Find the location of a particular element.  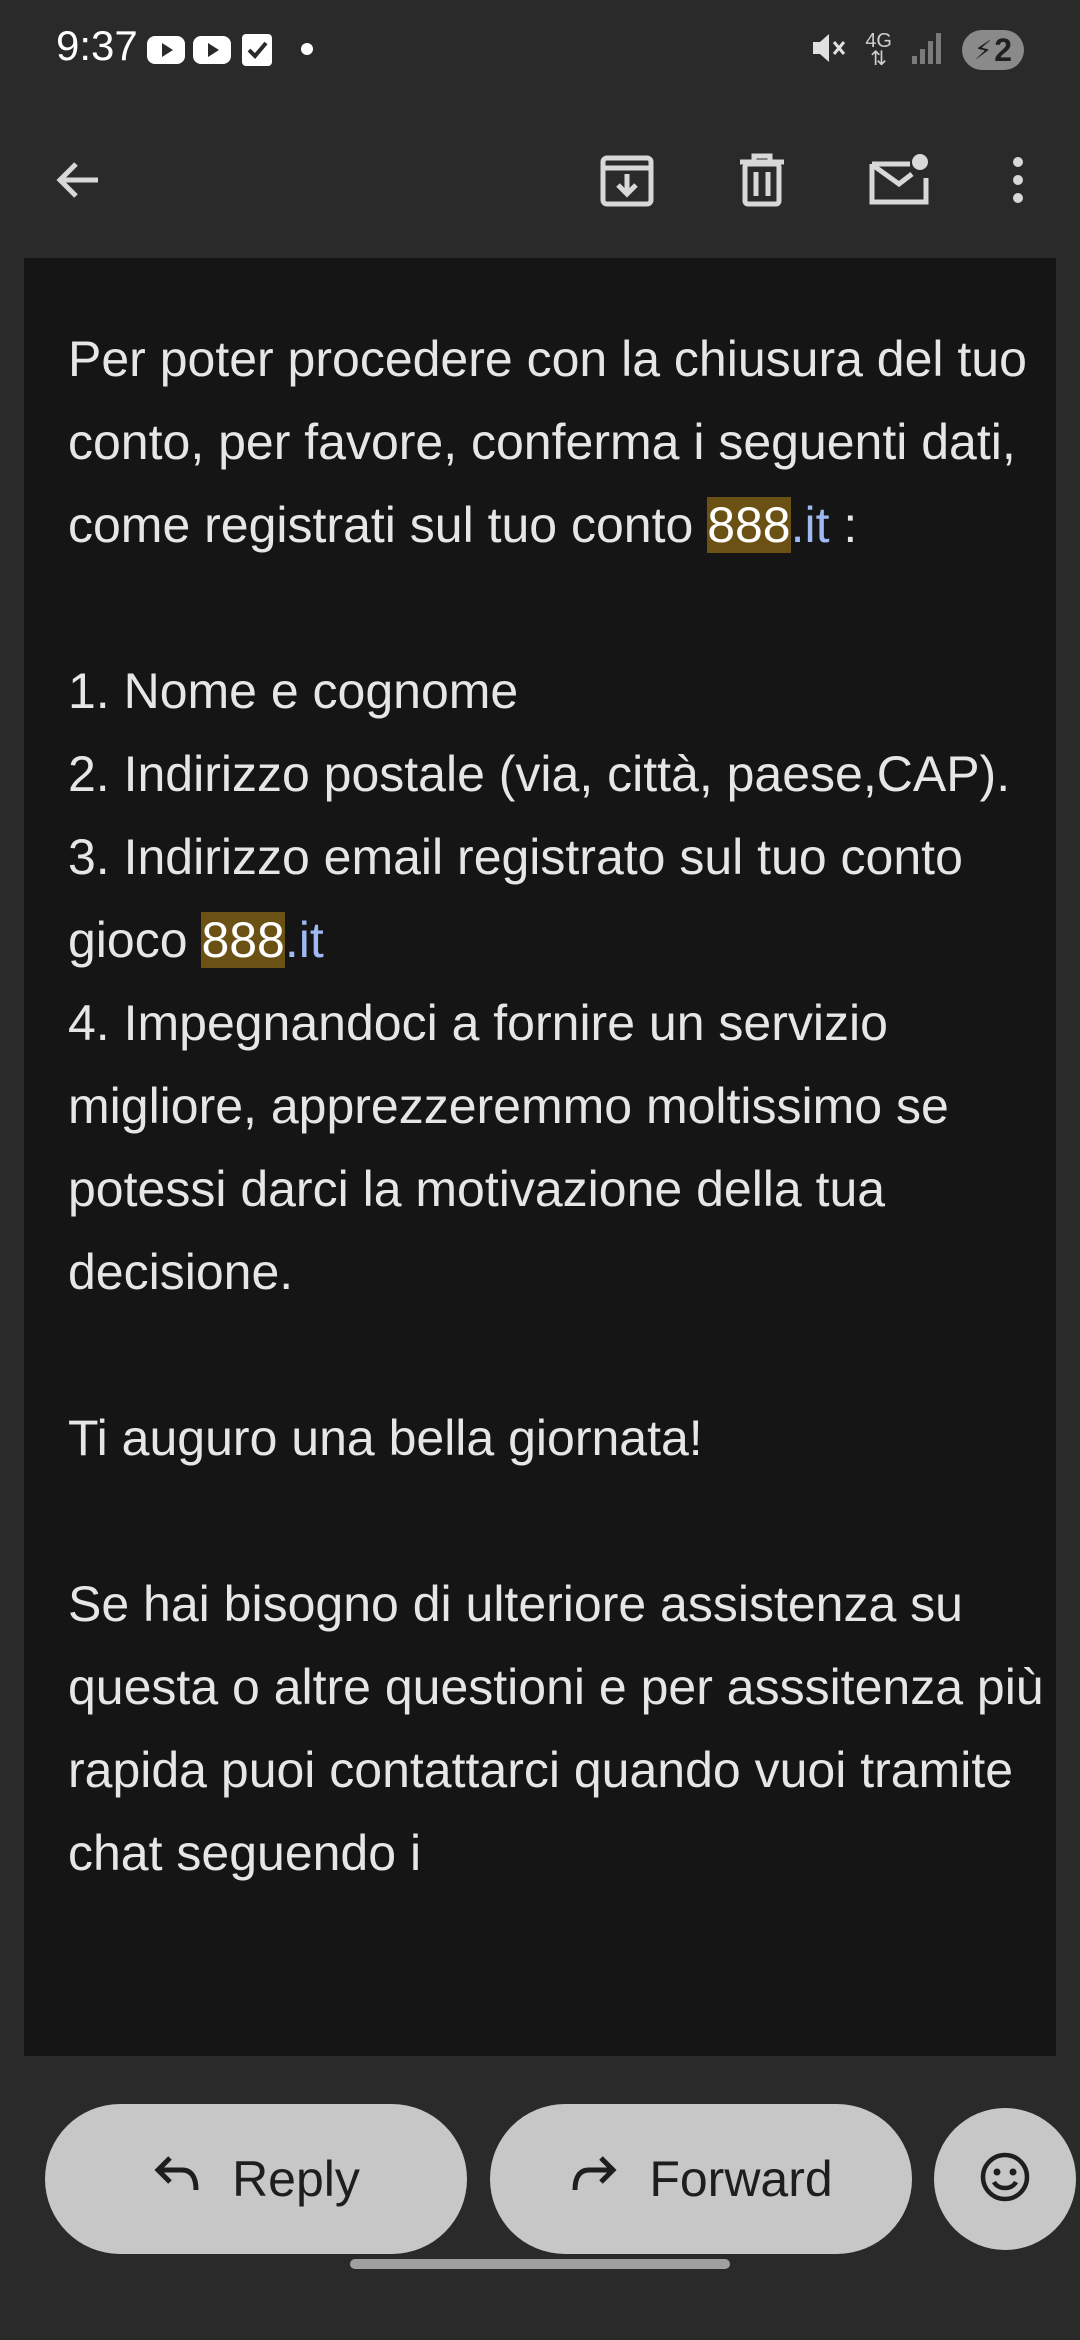

status-icons-right: 4G ⇅ ⚡ 2 is located at coordinates (916, 50).